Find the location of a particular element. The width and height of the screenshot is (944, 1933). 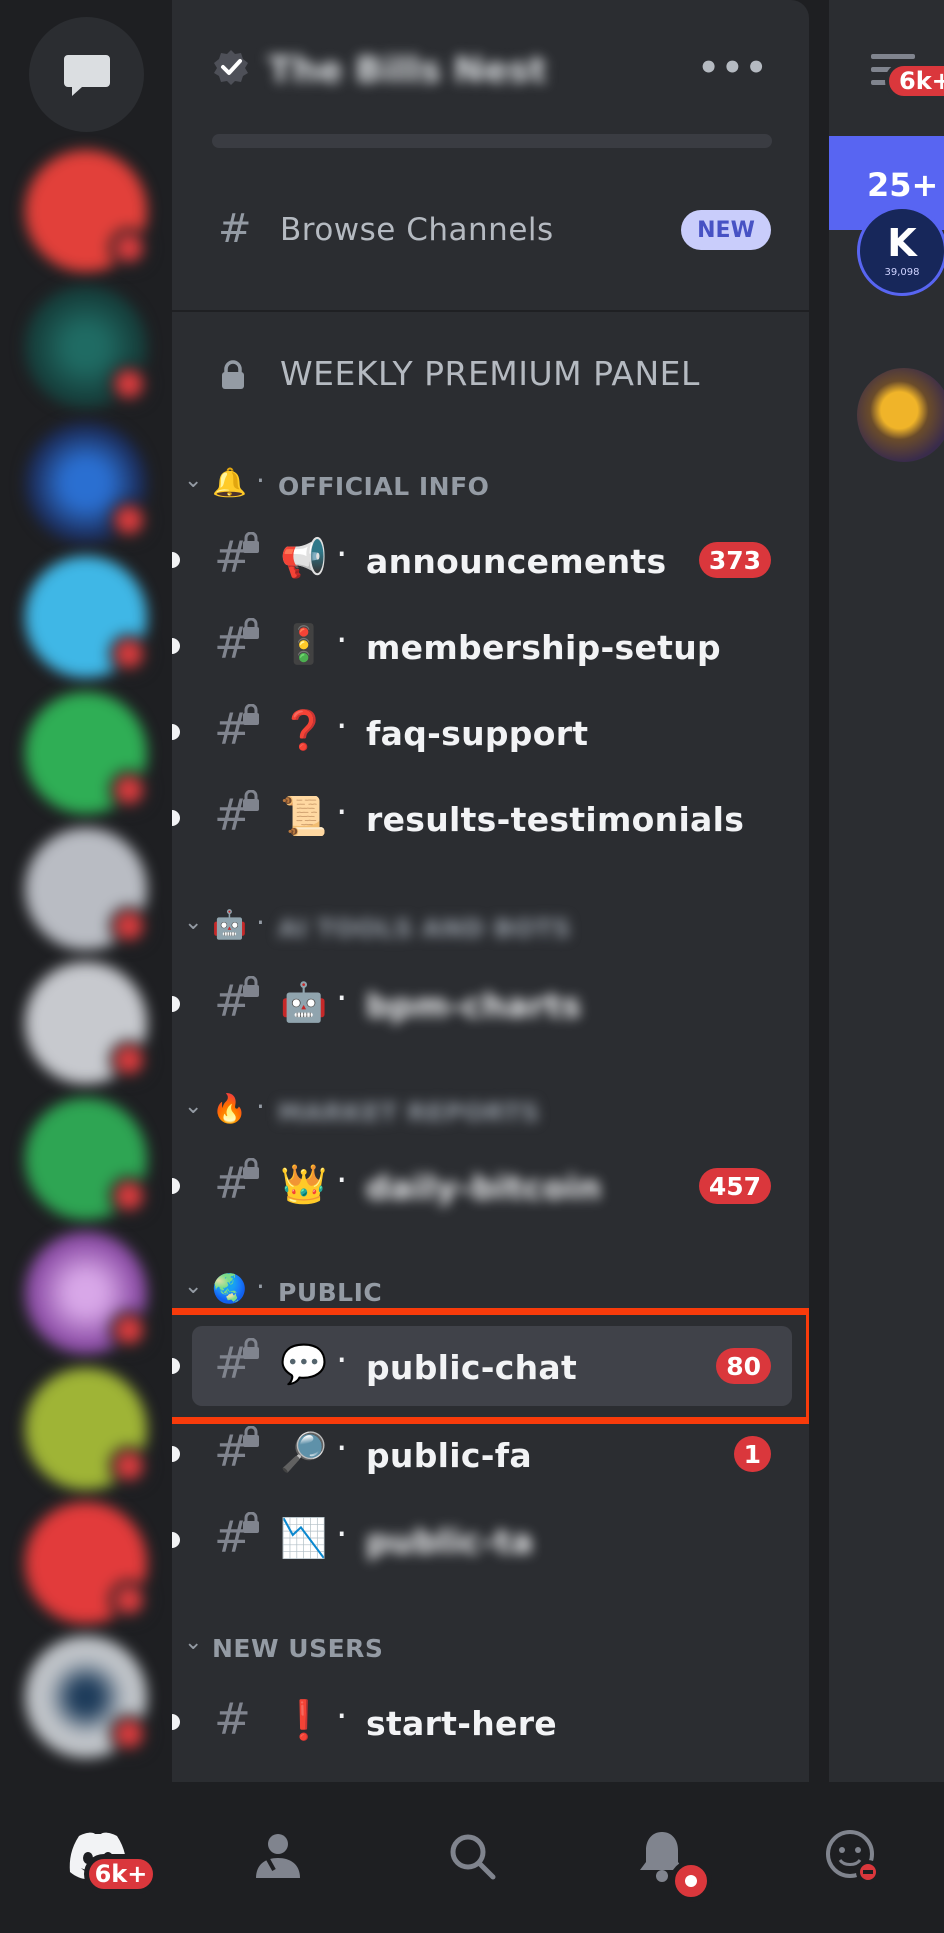

profile-tab is located at coordinates (852, 1856).